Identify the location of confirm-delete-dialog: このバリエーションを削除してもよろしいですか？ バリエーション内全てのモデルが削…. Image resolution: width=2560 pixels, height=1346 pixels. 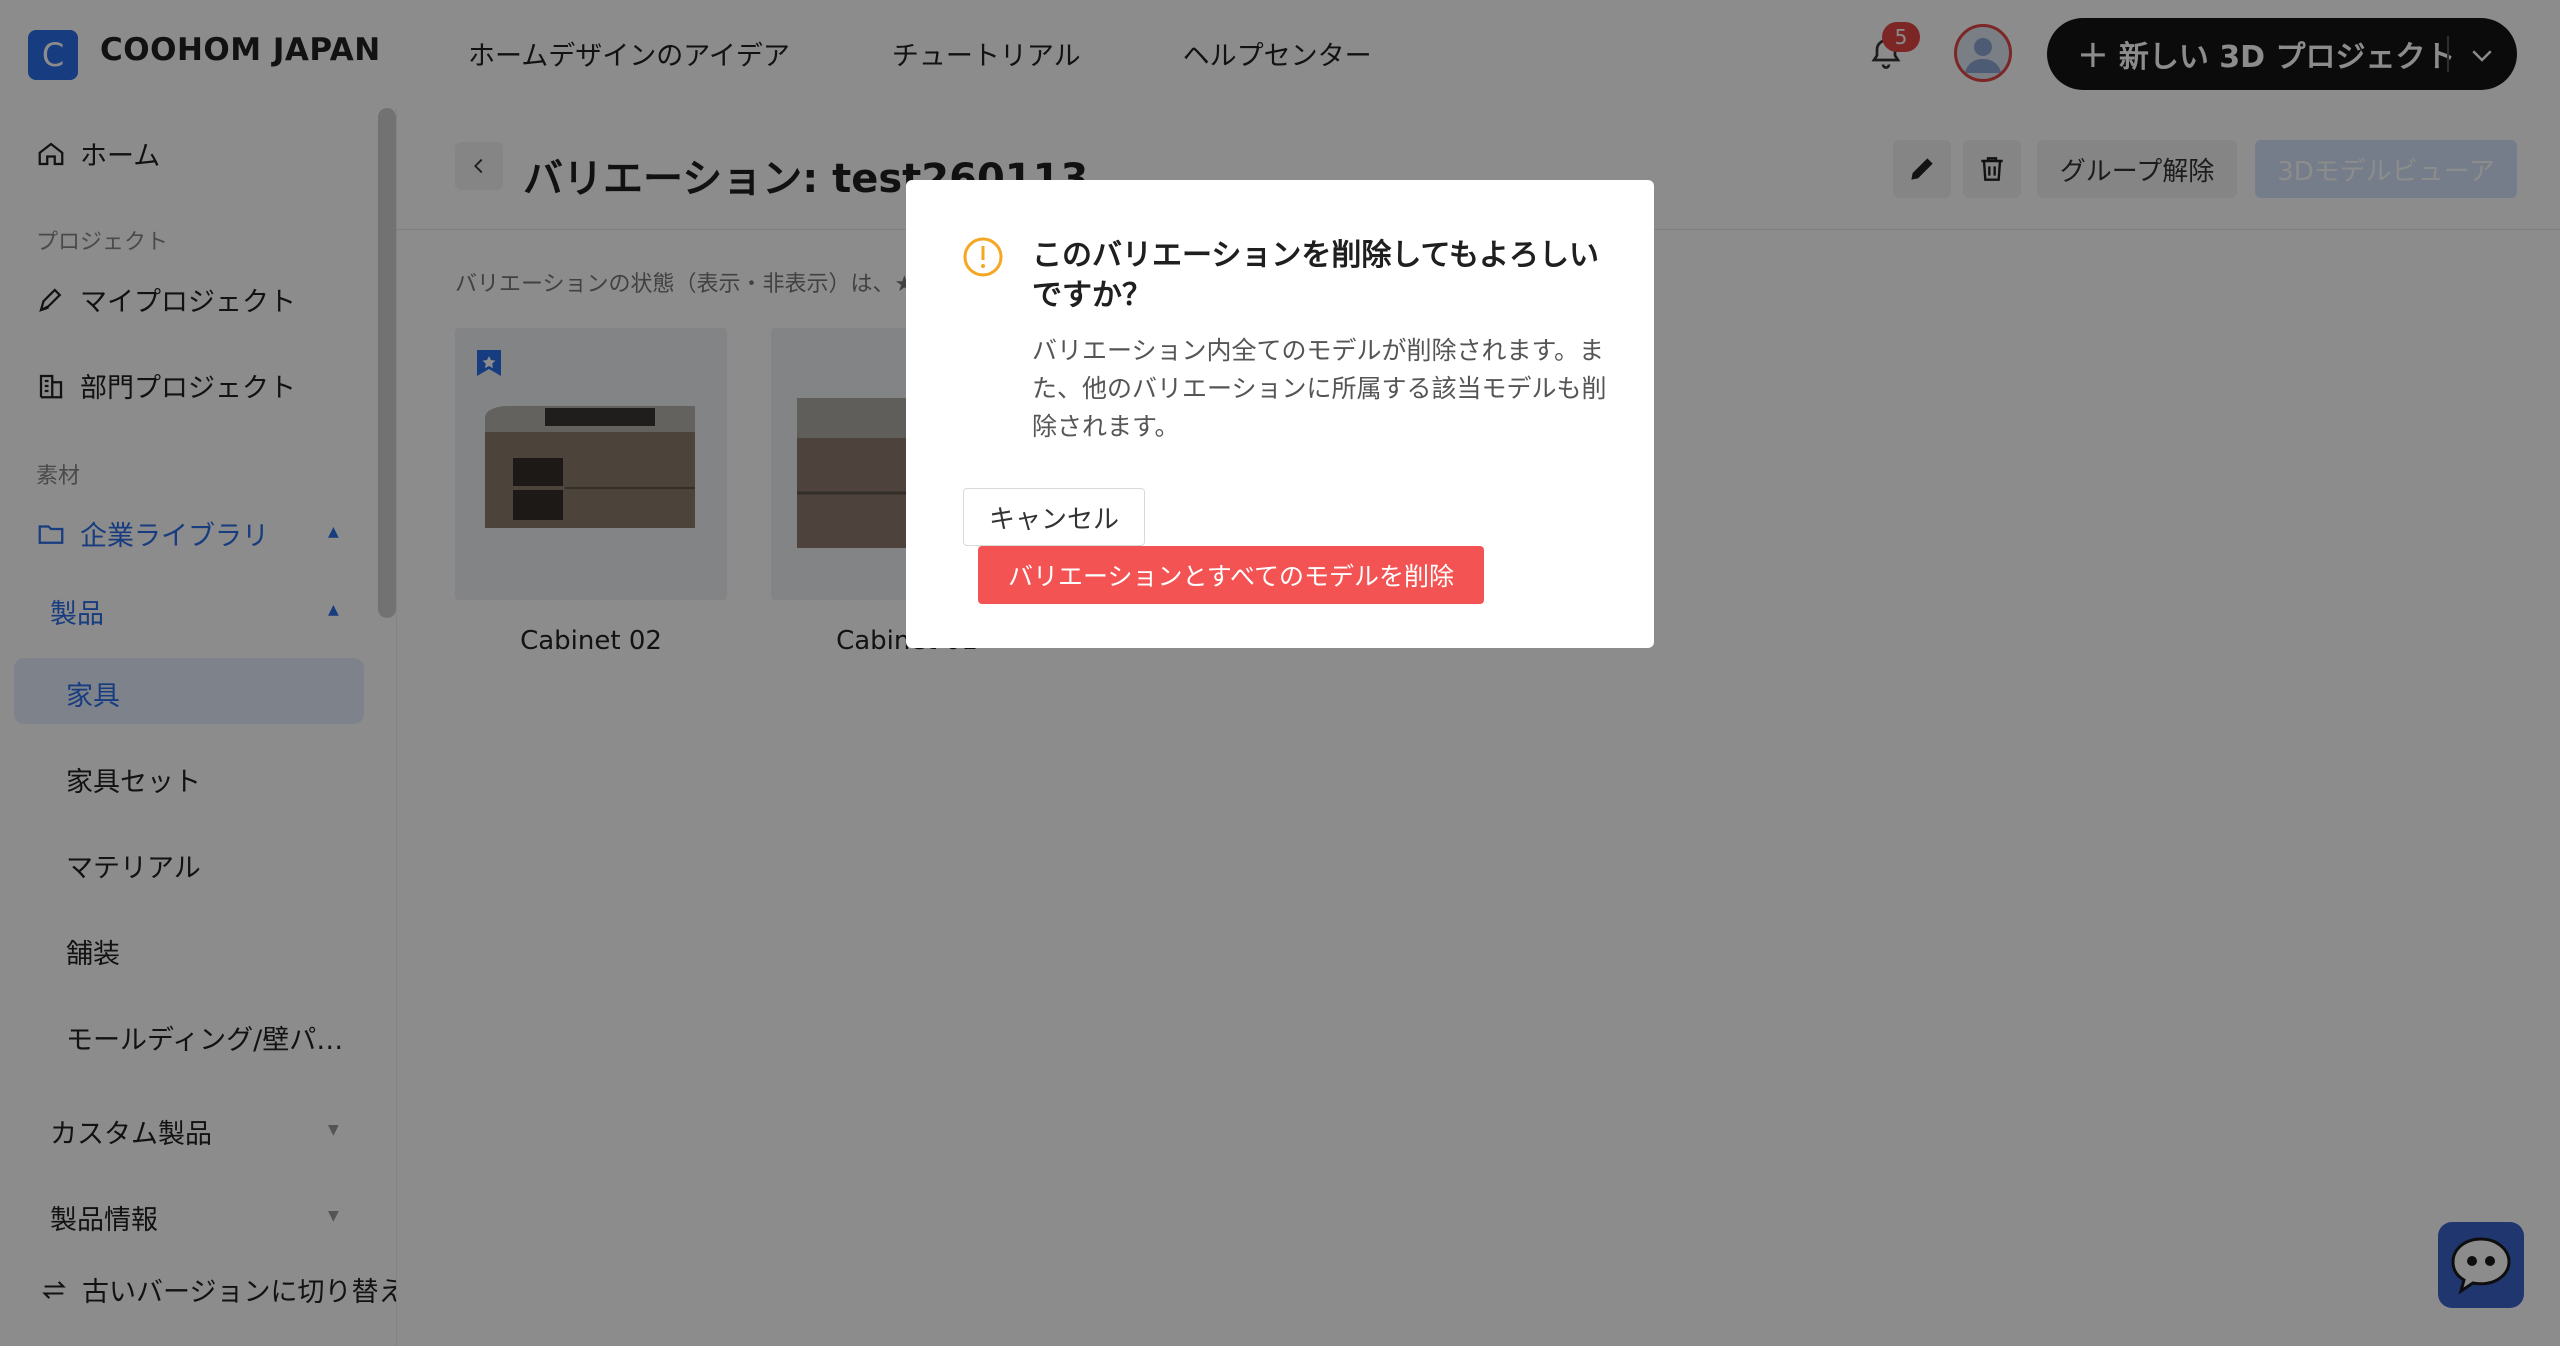
(1280, 414).